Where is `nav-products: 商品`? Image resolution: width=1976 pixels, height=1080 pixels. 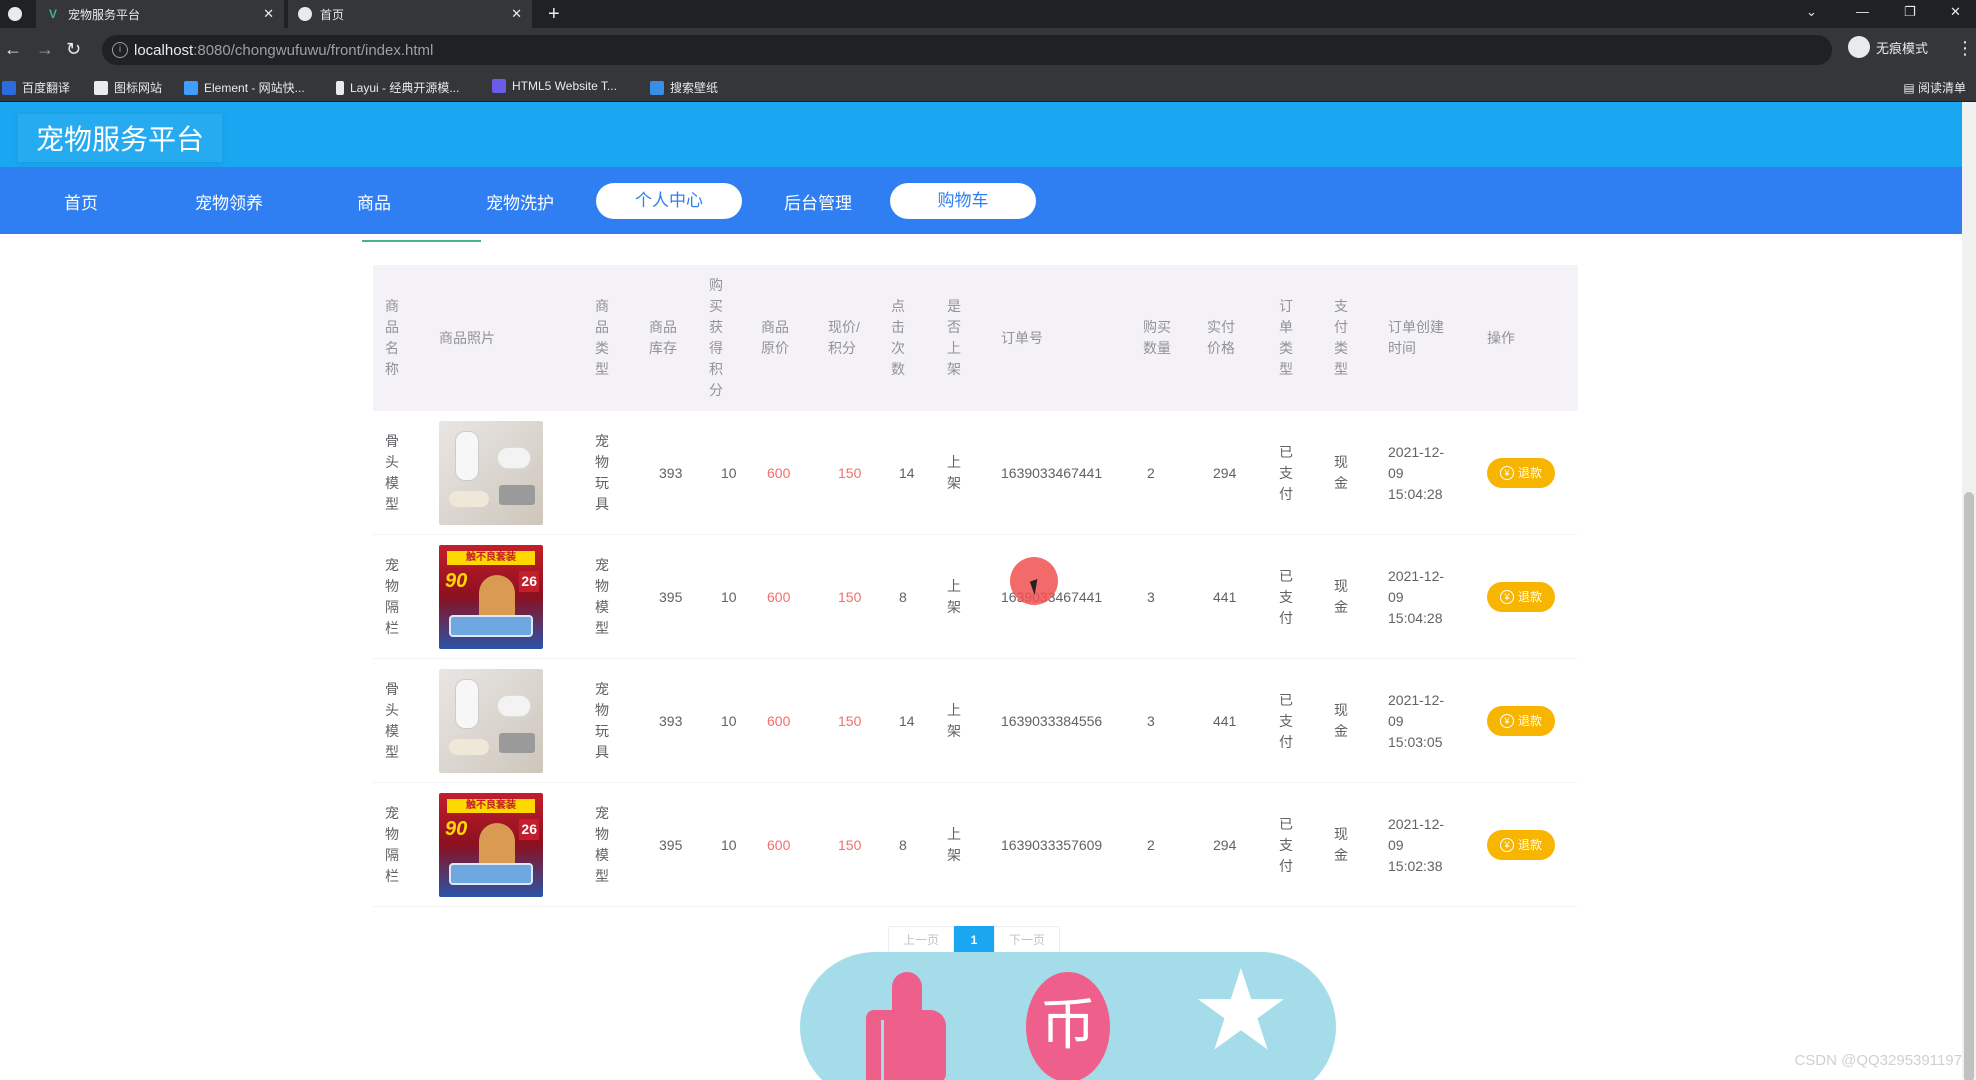
nav-products: 商品 is located at coordinates (374, 201).